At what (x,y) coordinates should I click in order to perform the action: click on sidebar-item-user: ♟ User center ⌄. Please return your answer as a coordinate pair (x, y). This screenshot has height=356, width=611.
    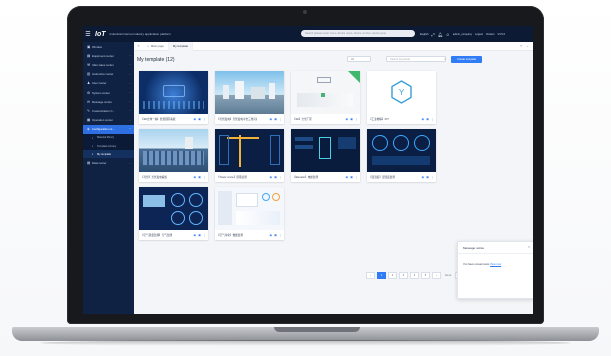
    Looking at the image, I should click on (108, 83).